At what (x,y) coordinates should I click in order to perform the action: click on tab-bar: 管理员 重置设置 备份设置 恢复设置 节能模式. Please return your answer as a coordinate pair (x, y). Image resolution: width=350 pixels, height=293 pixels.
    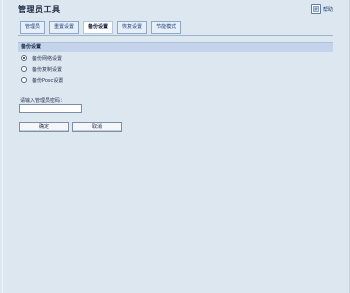
    Looking at the image, I should click on (101, 27).